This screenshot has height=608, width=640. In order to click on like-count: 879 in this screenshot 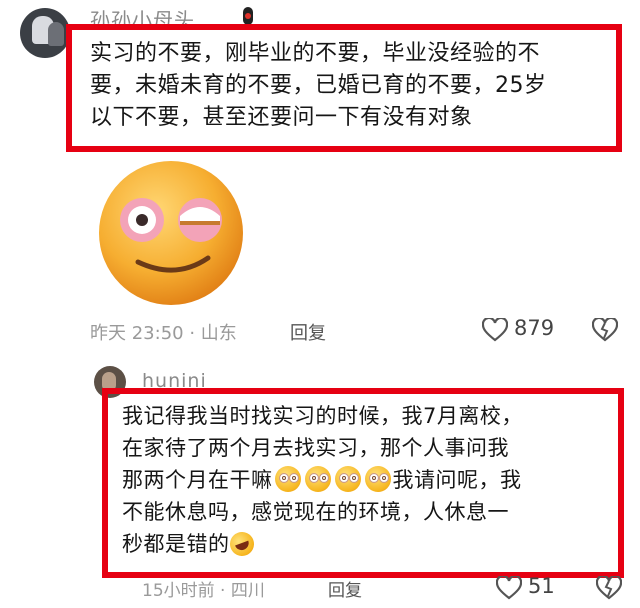, I will do `click(534, 328)`.